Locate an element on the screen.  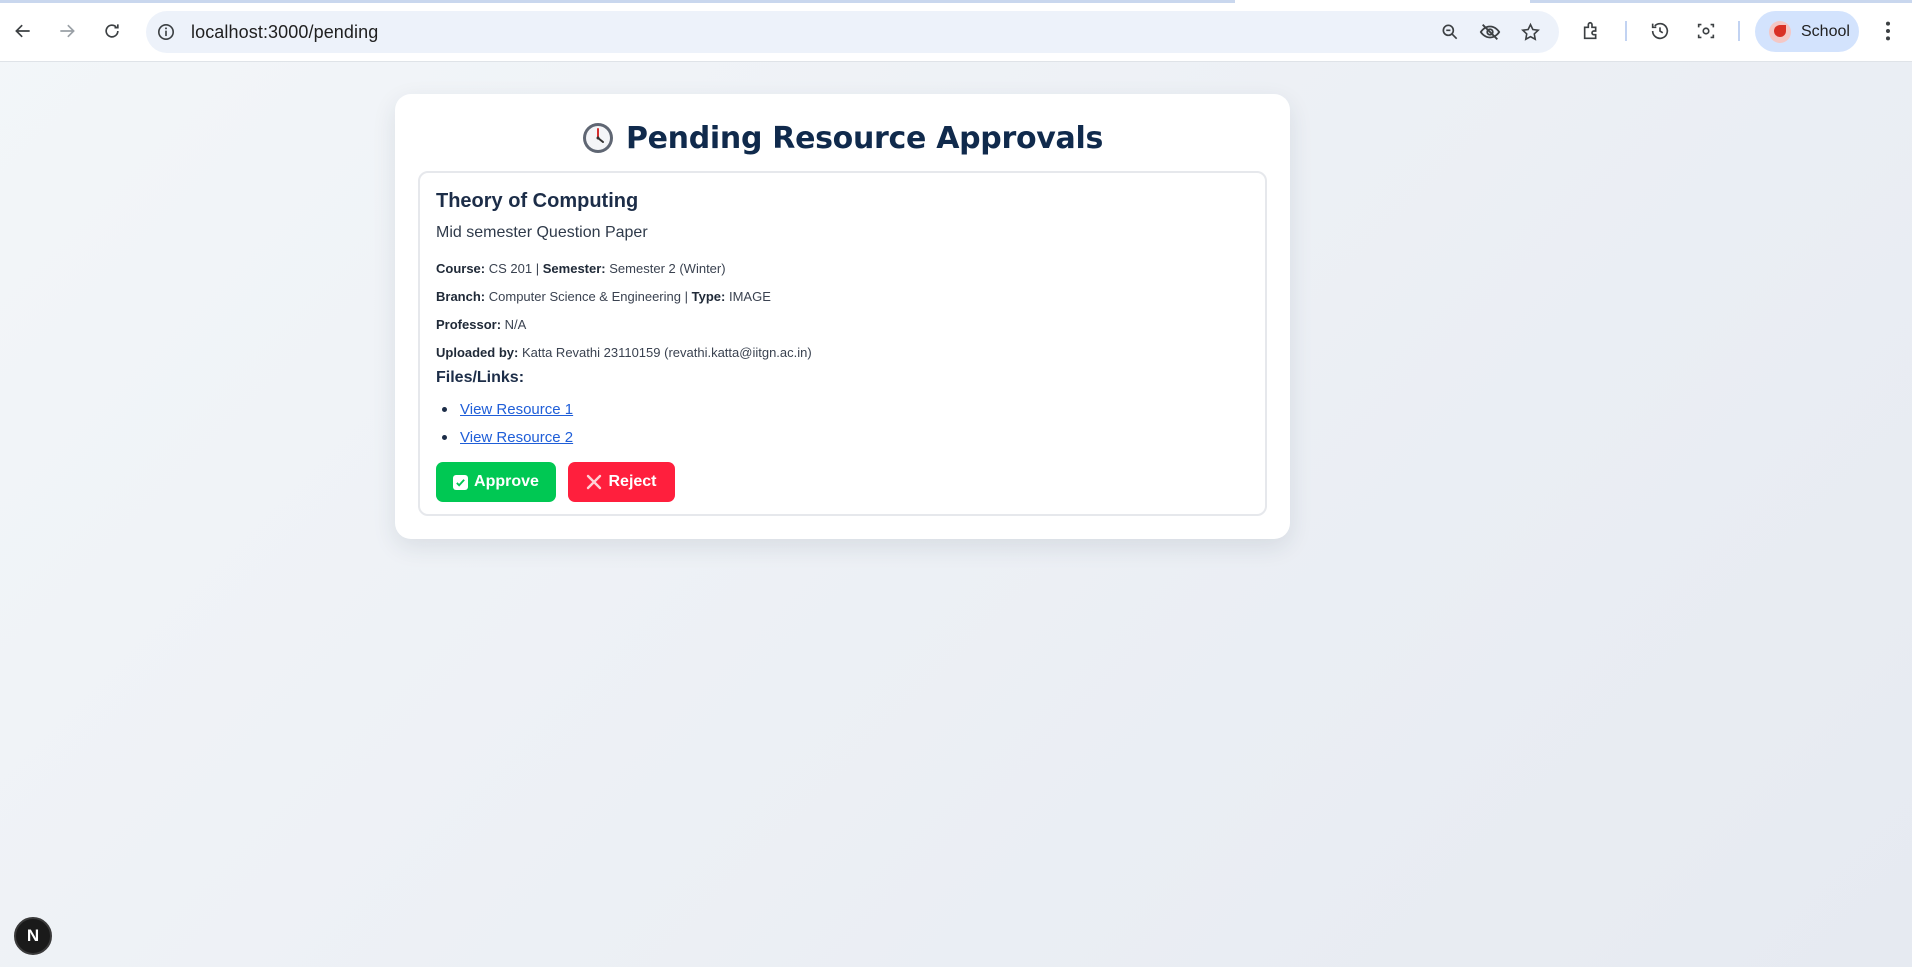
course-value: CS 201 is located at coordinates (510, 268).